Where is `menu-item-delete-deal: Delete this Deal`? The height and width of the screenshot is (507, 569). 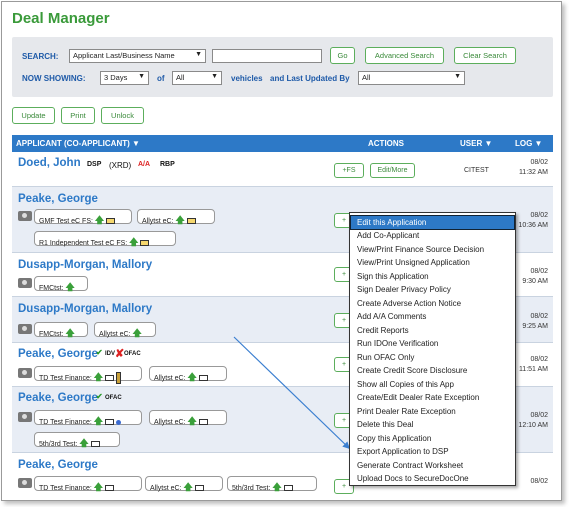 menu-item-delete-deal: Delete this Deal is located at coordinates (432, 424).